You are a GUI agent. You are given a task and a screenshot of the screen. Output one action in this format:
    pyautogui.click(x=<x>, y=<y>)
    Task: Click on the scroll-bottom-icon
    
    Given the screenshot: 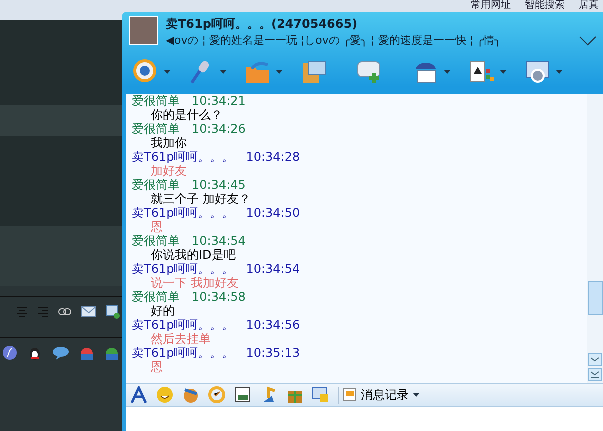 What is the action you would take?
    pyautogui.click(x=595, y=374)
    